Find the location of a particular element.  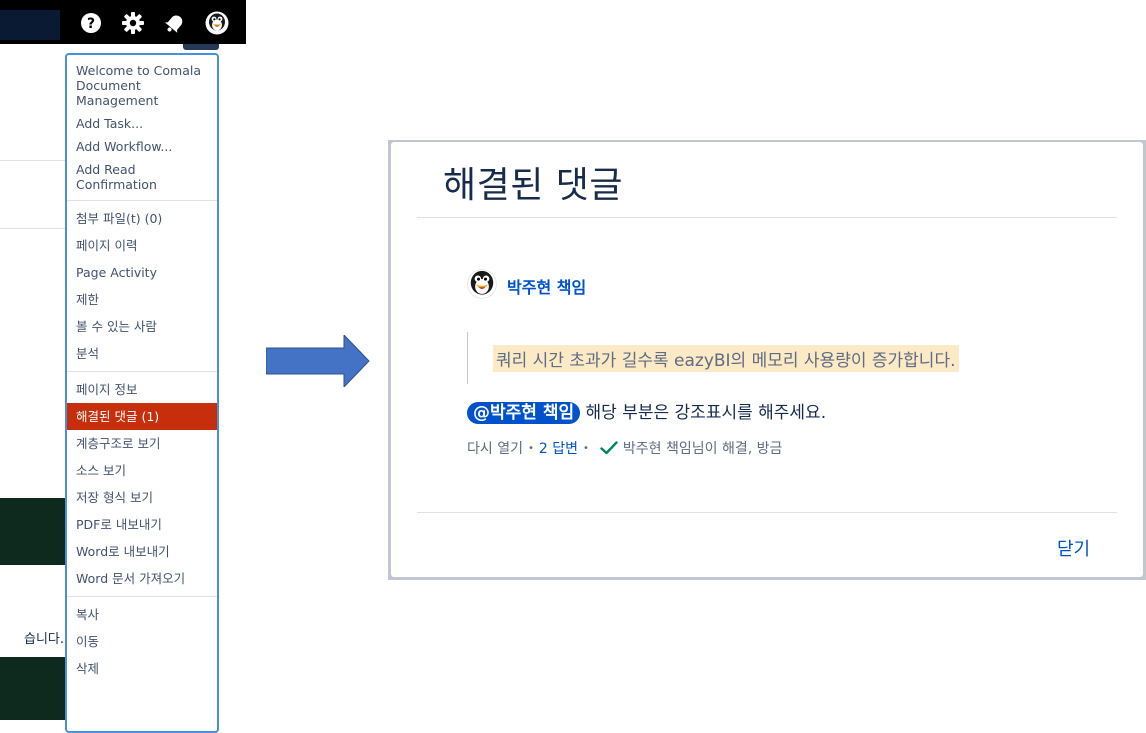

menu-item: 분석 is located at coordinates (142, 353).